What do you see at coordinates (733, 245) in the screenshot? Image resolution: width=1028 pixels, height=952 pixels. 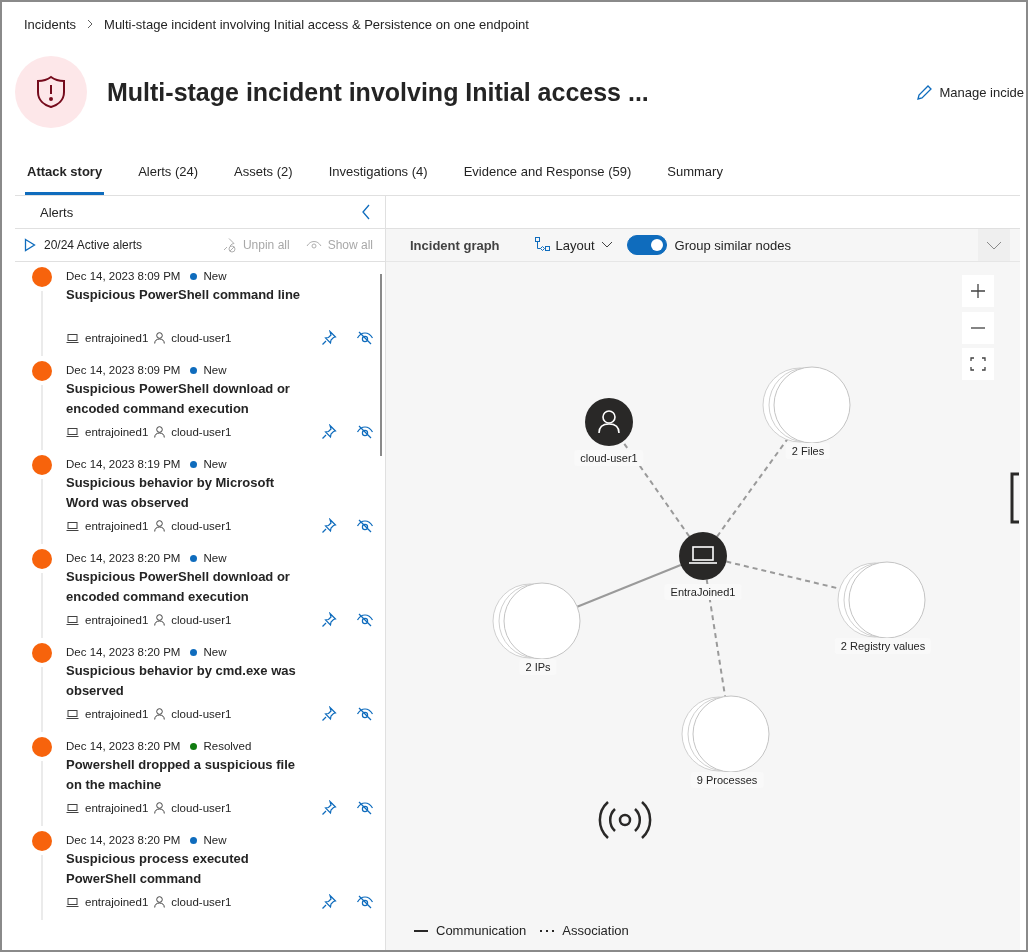 I see `toggle-label: Group similar nodes` at bounding box center [733, 245].